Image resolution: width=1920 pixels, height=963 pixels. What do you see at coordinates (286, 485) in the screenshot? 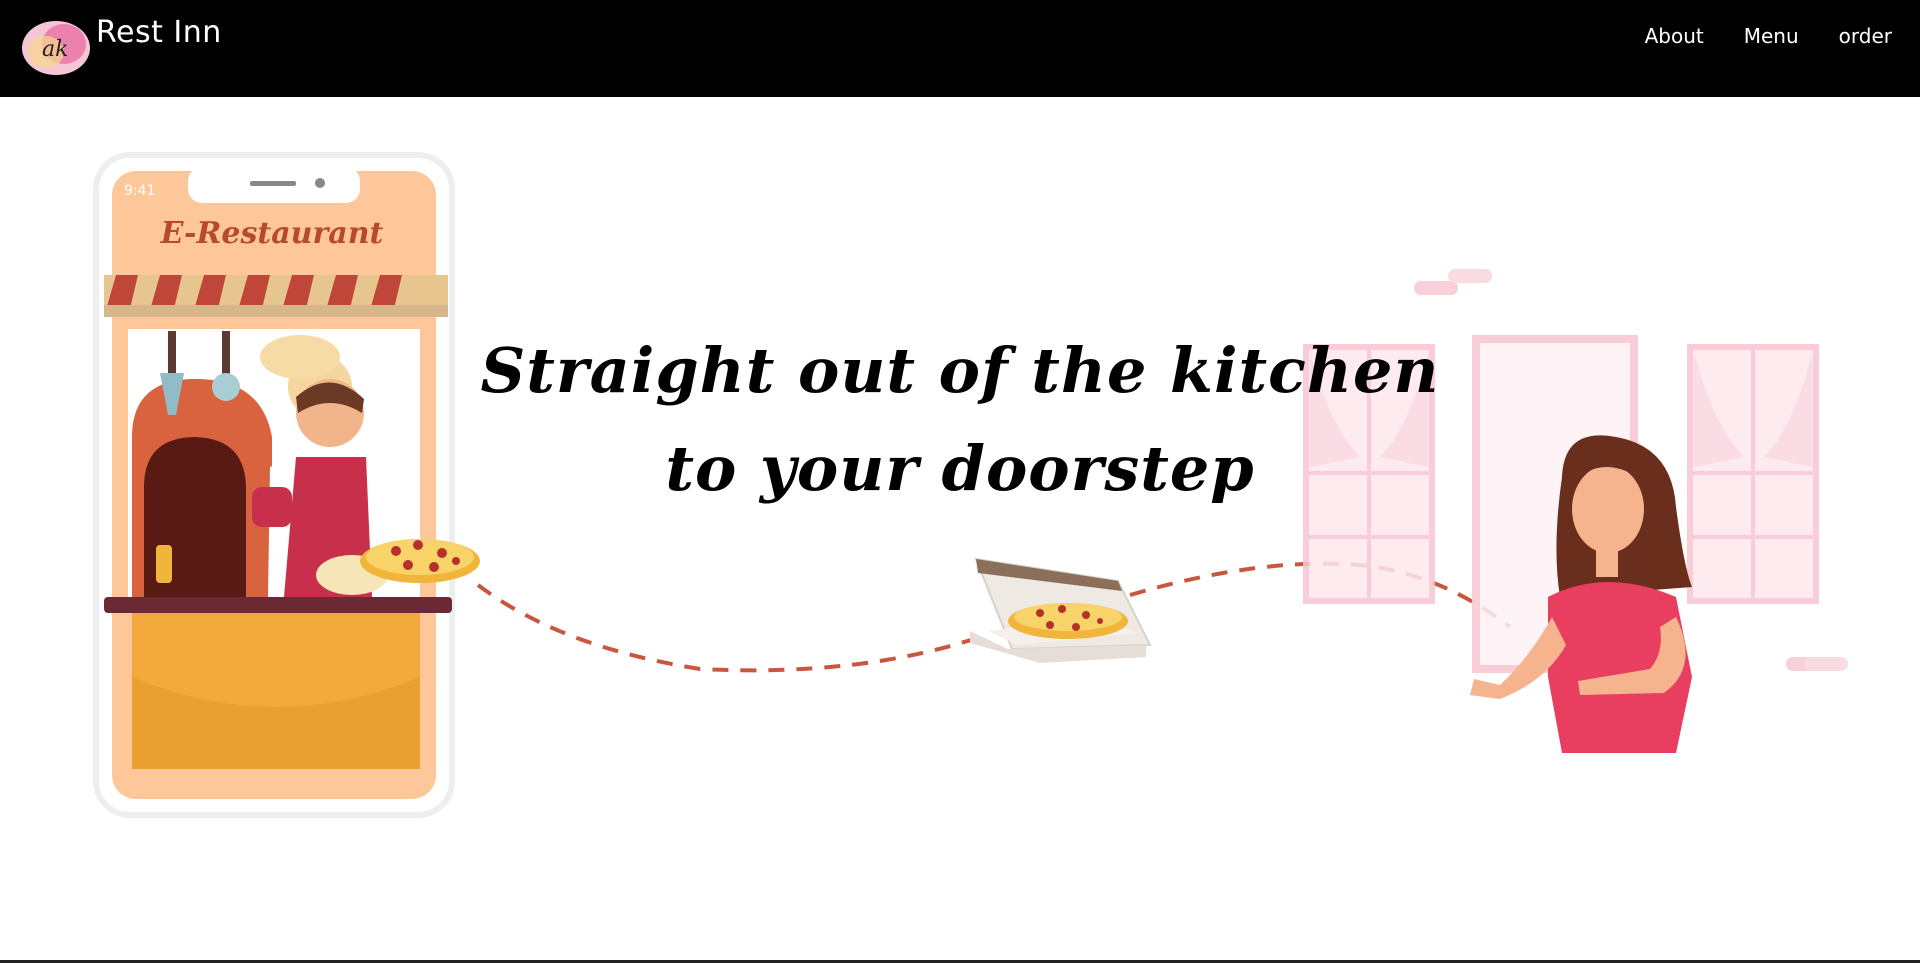
I see `phone-illustration: 9:41 E-Restaurant` at bounding box center [286, 485].